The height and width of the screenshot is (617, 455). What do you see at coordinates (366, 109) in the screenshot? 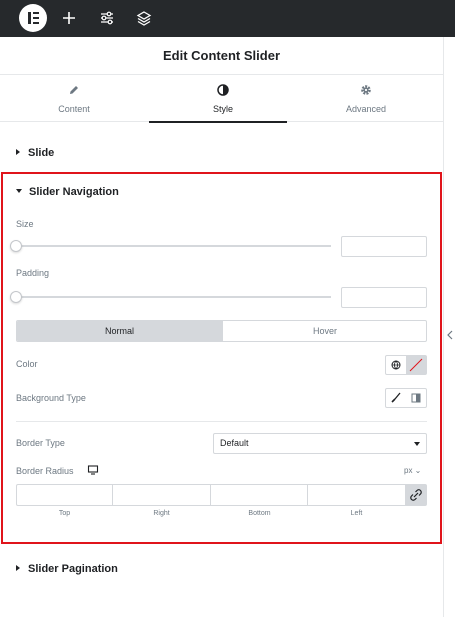
I see `tab-advanced-label: Advanced` at bounding box center [366, 109].